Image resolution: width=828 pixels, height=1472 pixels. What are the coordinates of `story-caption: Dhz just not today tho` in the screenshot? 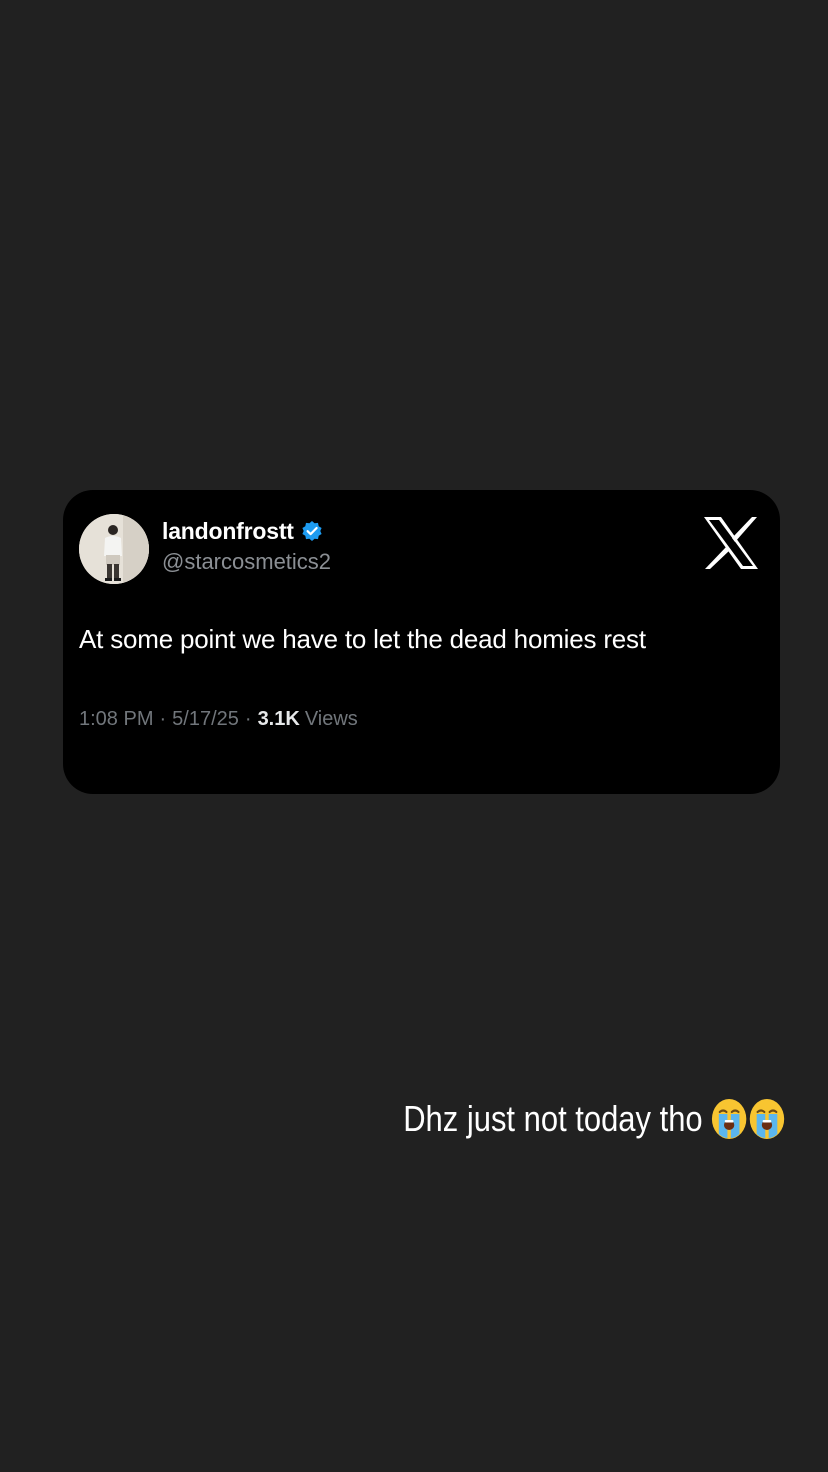 It's located at (594, 1119).